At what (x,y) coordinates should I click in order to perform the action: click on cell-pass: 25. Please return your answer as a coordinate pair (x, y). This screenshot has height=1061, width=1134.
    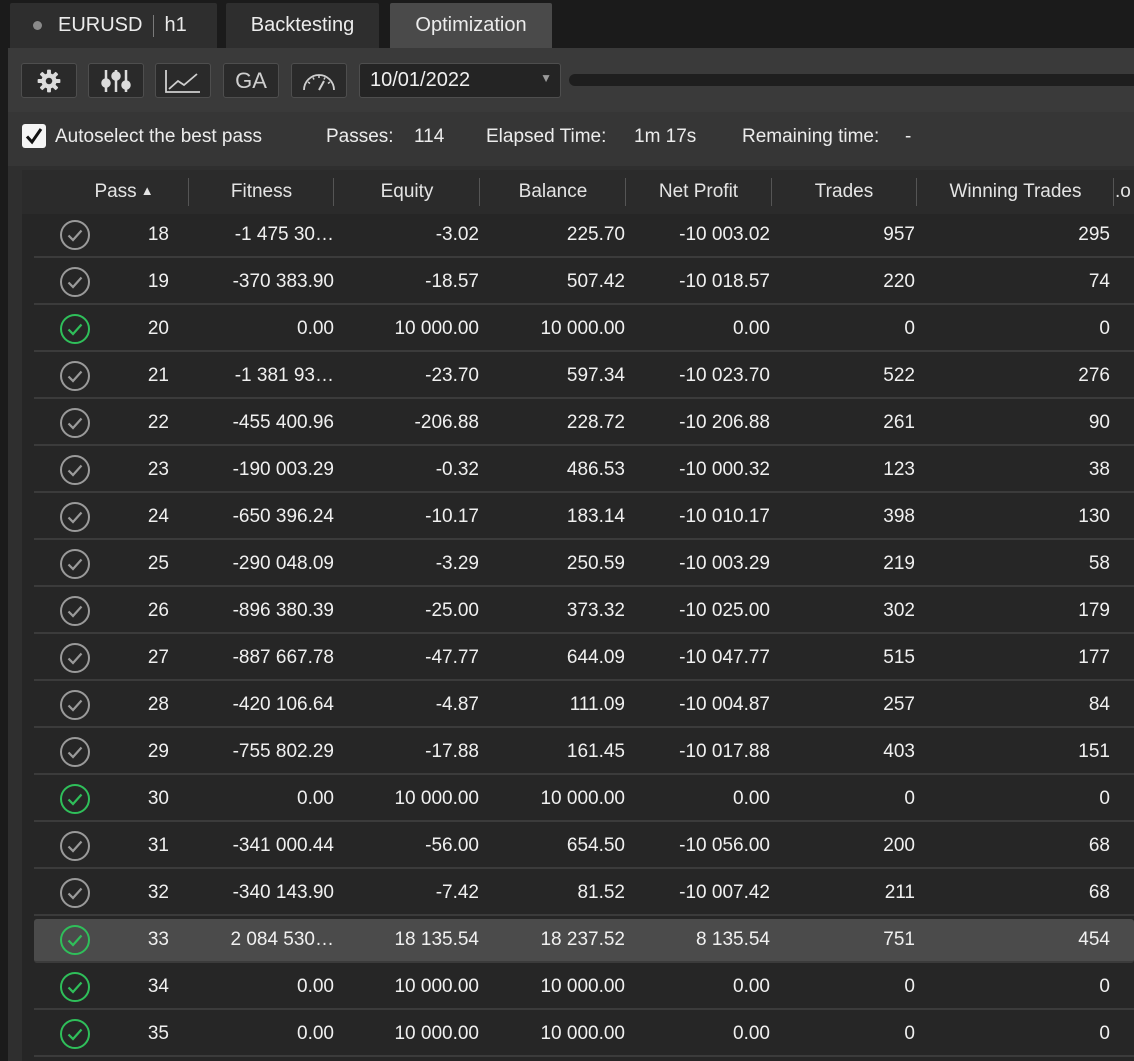
    Looking at the image, I should click on (158, 563).